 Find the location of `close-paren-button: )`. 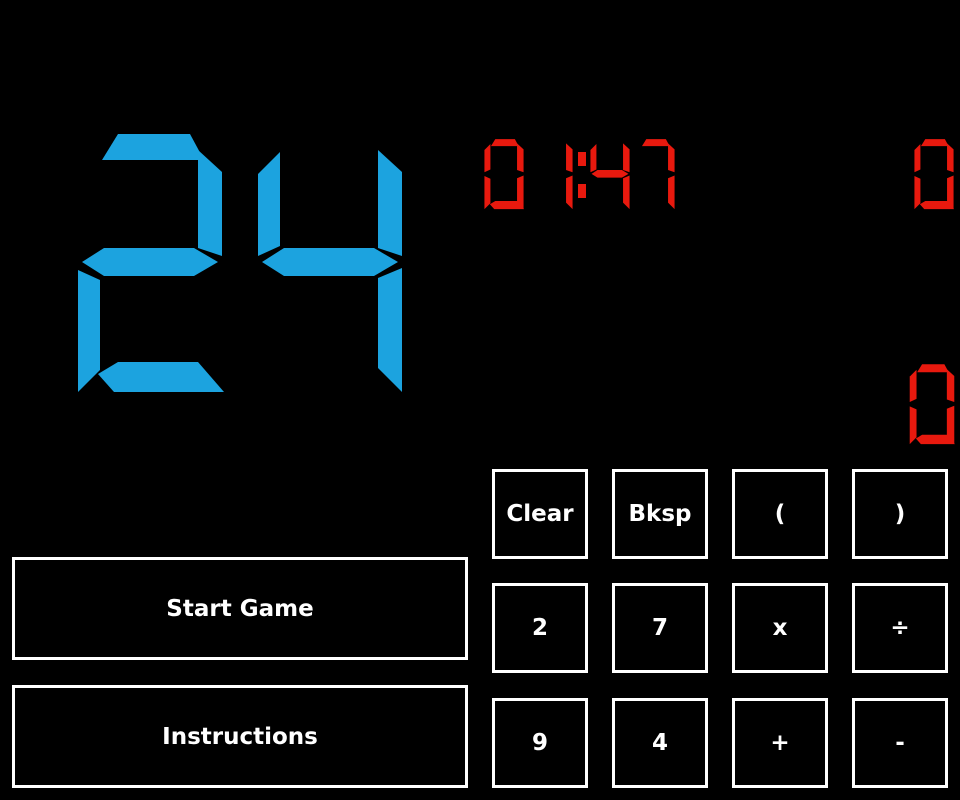

close-paren-button: ) is located at coordinates (900, 514).